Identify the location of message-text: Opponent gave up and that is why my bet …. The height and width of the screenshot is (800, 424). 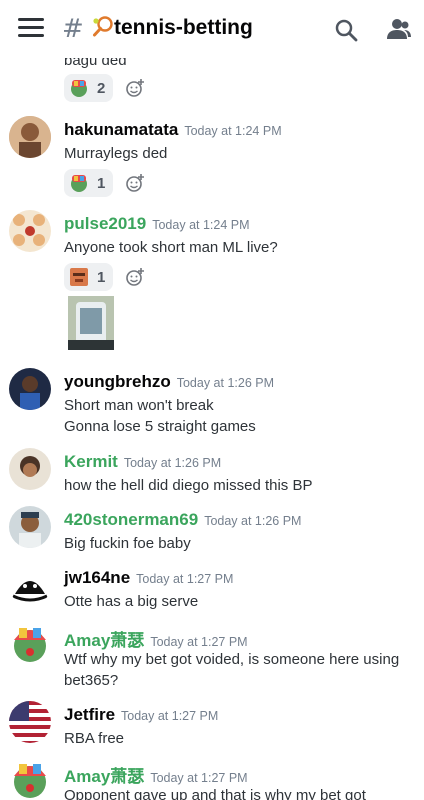
(215, 793).